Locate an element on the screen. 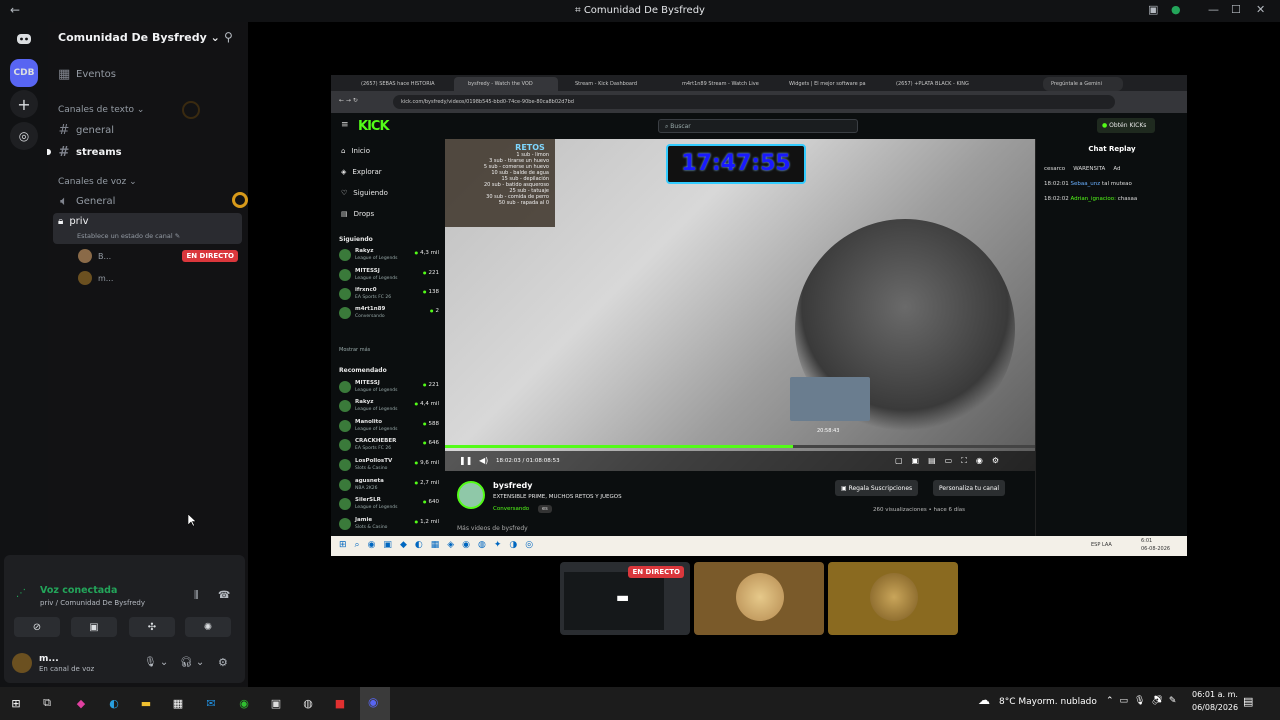 The image size is (1280, 720). channel-row: CRACKHEBER EA Sports FC 26 646 is located at coordinates (389, 446).